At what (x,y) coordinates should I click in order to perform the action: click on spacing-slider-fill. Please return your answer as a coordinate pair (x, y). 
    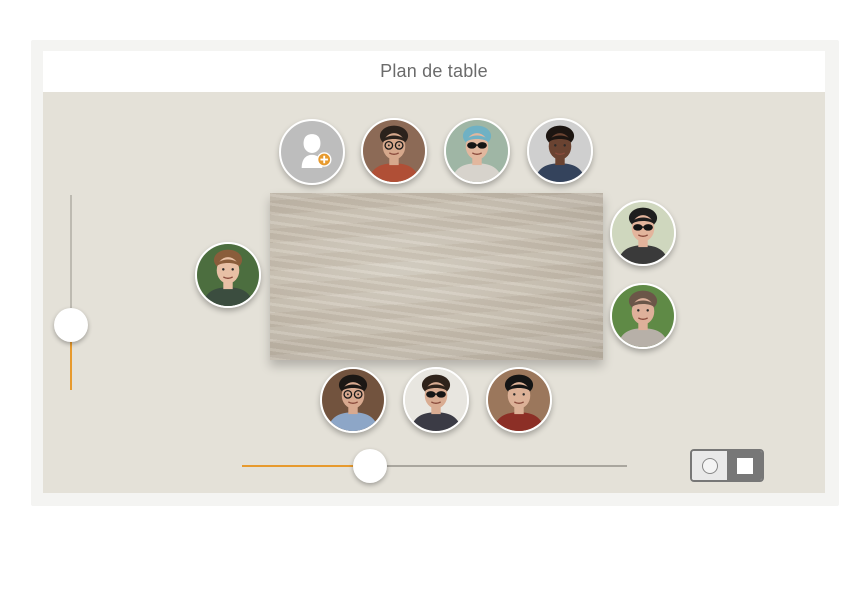
    Looking at the image, I should click on (306, 466).